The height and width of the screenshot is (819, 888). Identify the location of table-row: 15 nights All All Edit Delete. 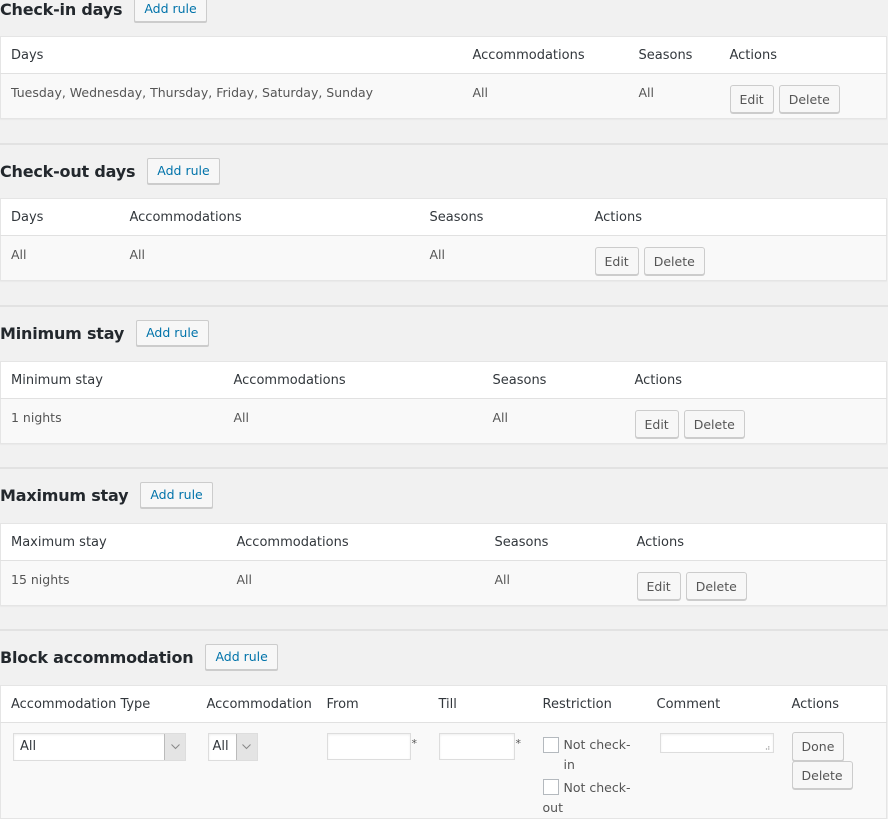
(443, 583).